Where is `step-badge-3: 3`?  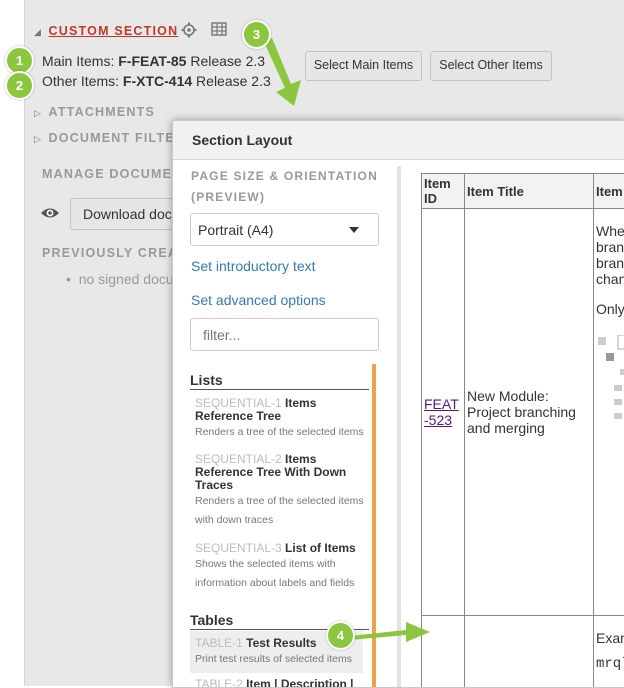 step-badge-3: 3 is located at coordinates (256, 34).